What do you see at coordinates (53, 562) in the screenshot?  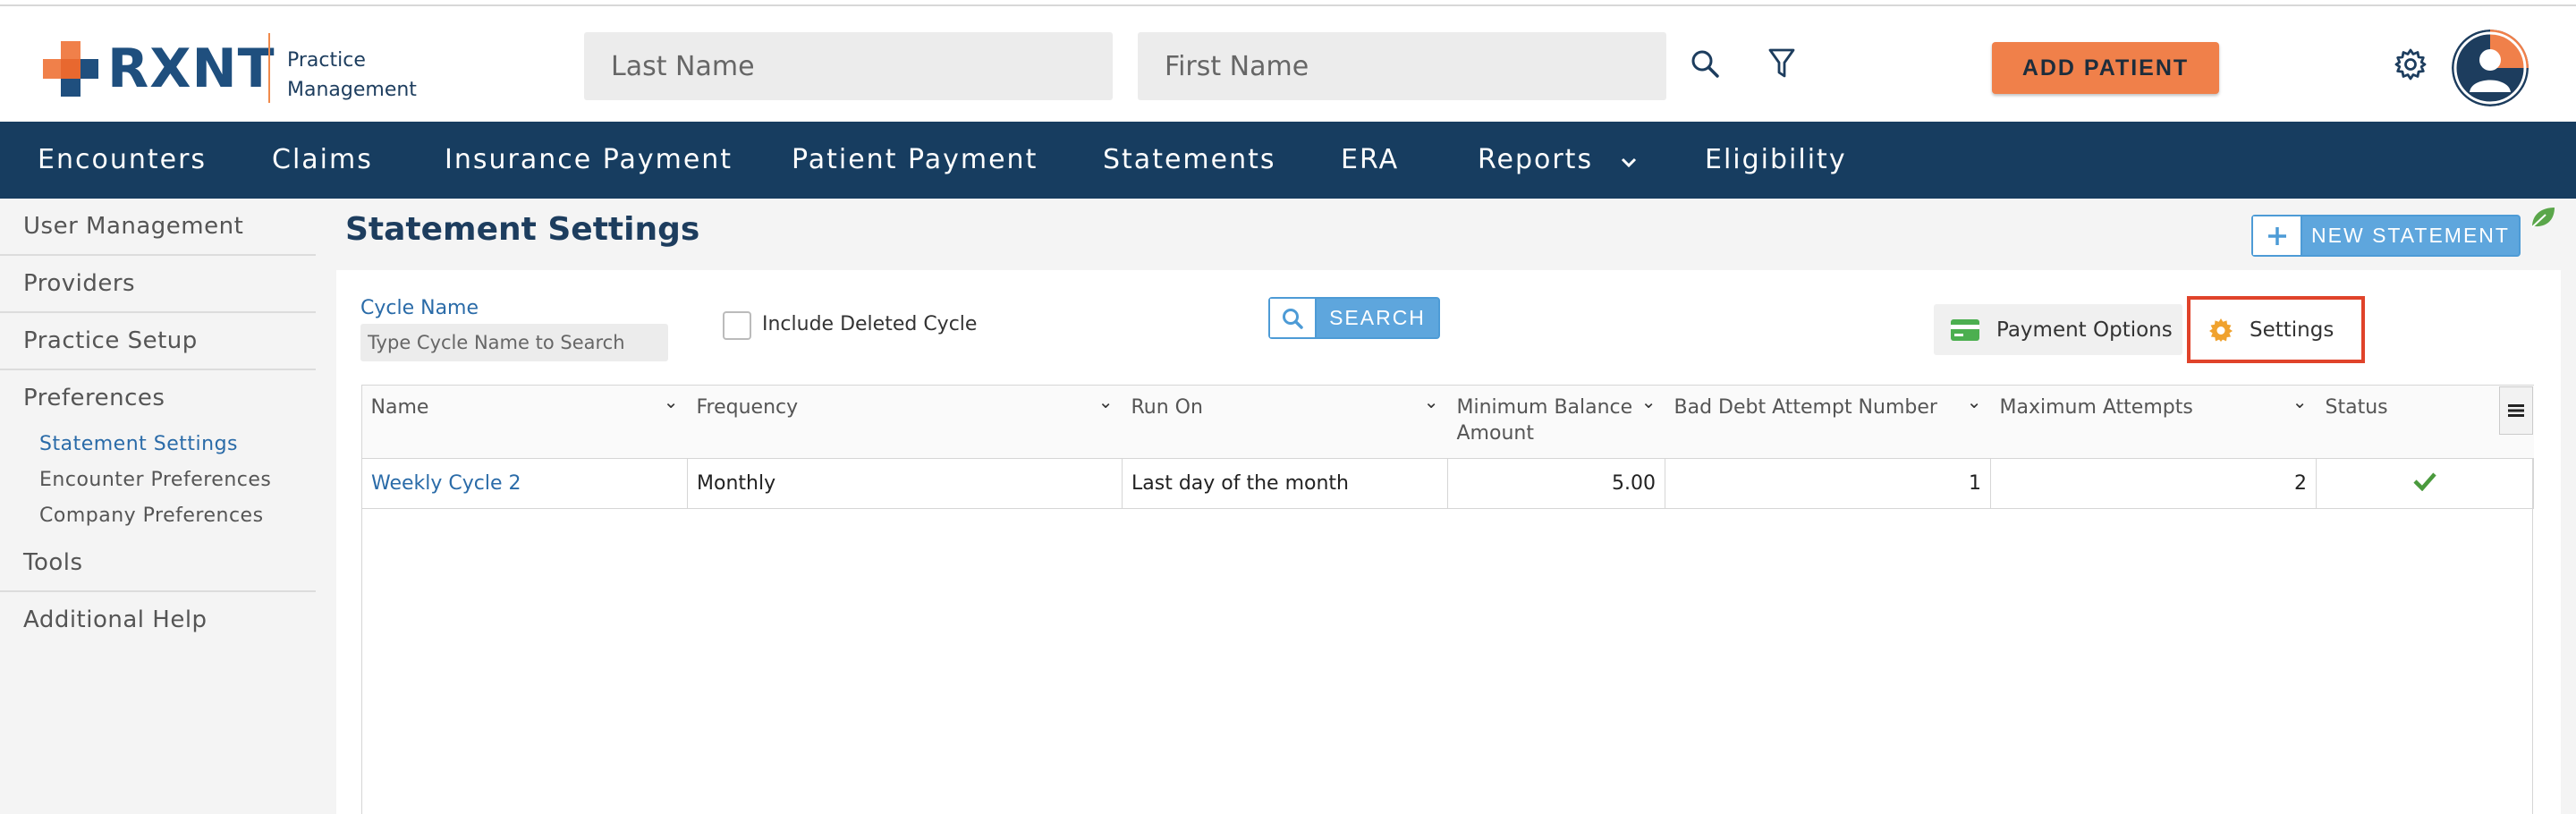 I see `sidebar-item-tools: Tools` at bounding box center [53, 562].